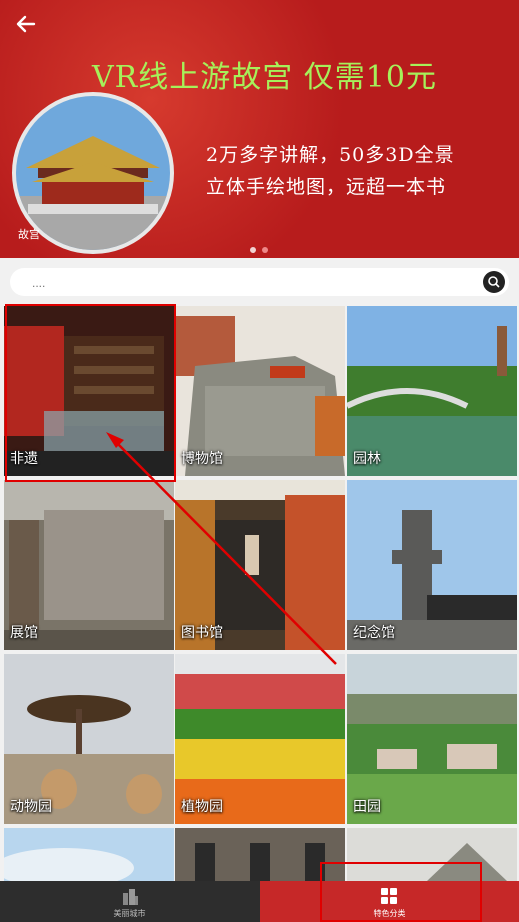  What do you see at coordinates (260, 565) in the screenshot?
I see `category-tile-library: 图书馆` at bounding box center [260, 565].